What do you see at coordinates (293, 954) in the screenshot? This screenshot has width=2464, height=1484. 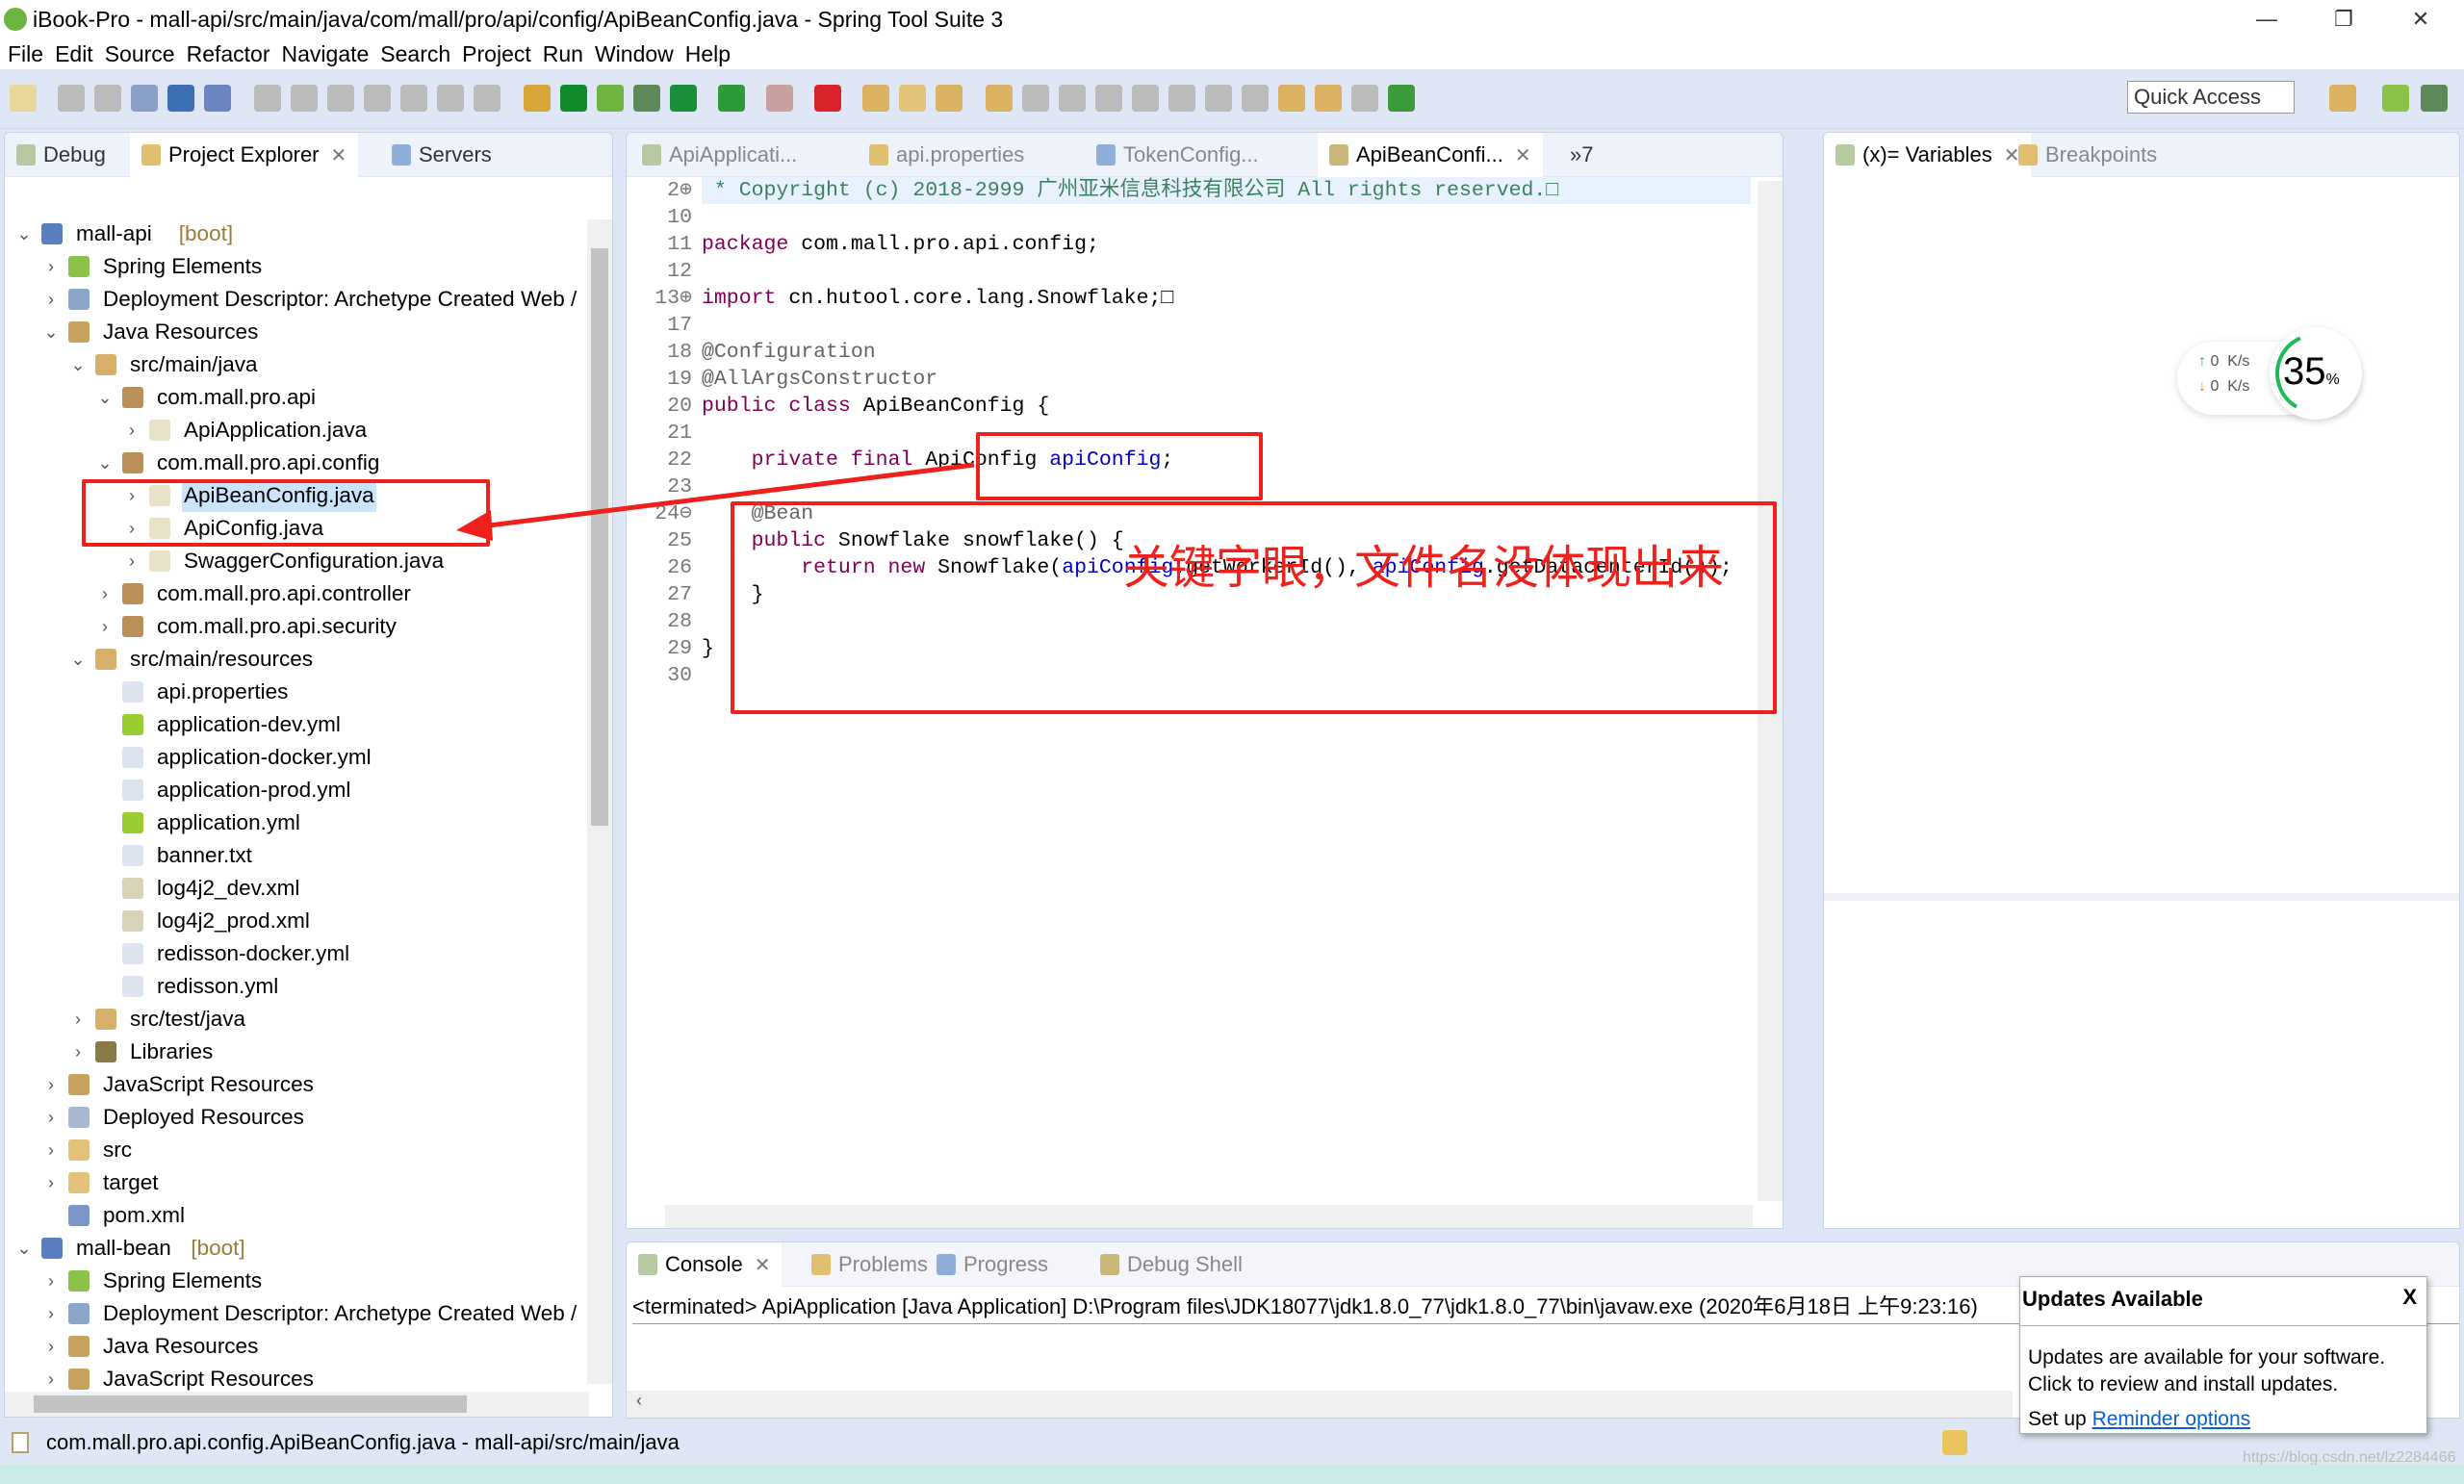 I see `tree-item: redisson-docker.yml` at bounding box center [293, 954].